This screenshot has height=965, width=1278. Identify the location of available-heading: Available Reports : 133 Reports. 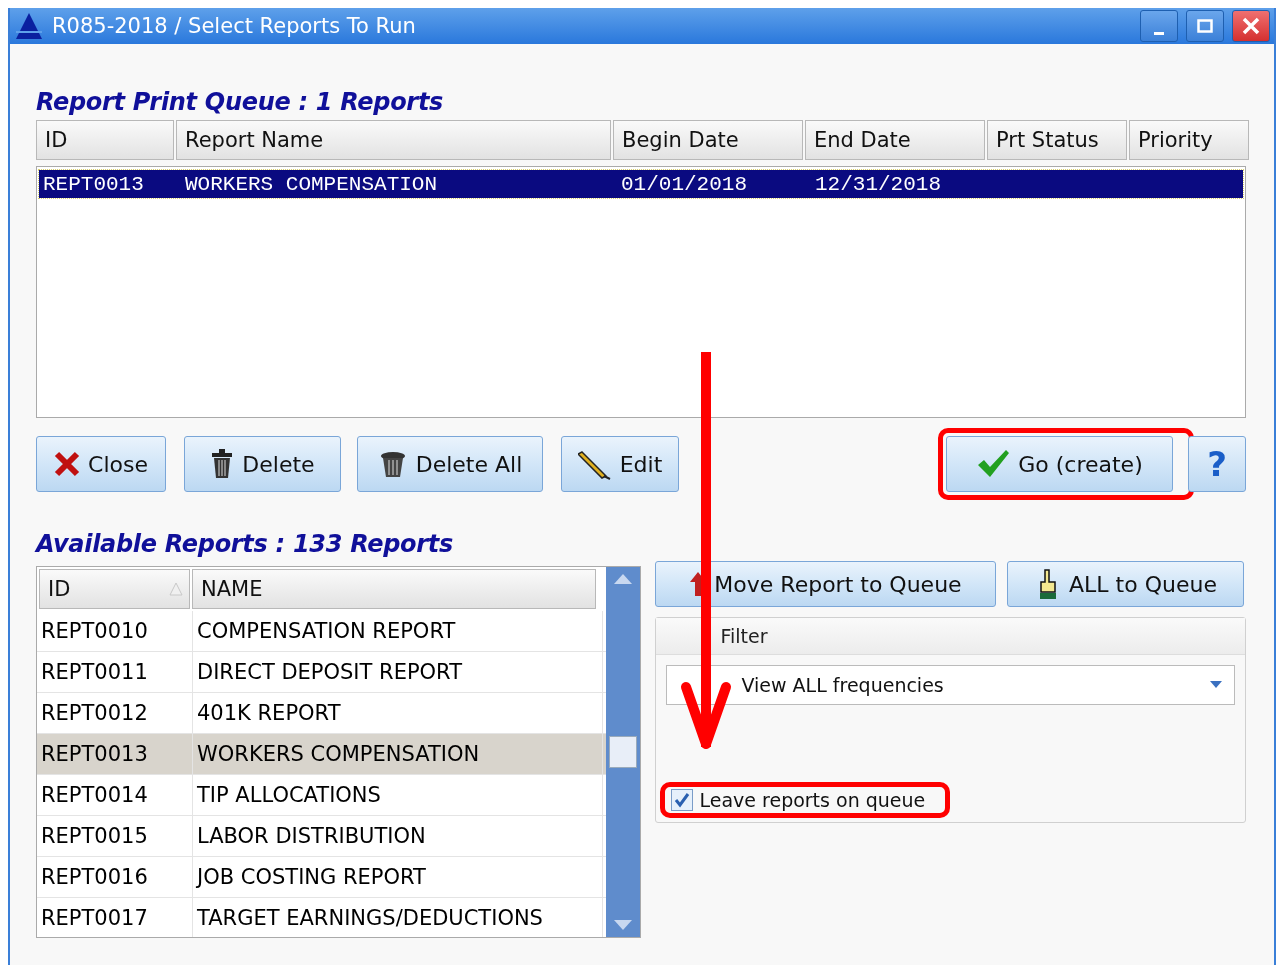
(245, 544).